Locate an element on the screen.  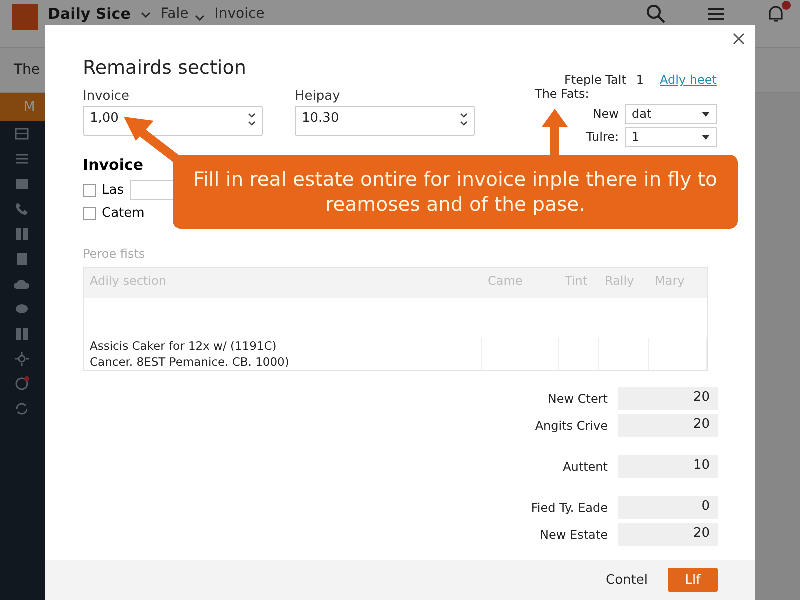
link: Adly heet is located at coordinates (688, 80).